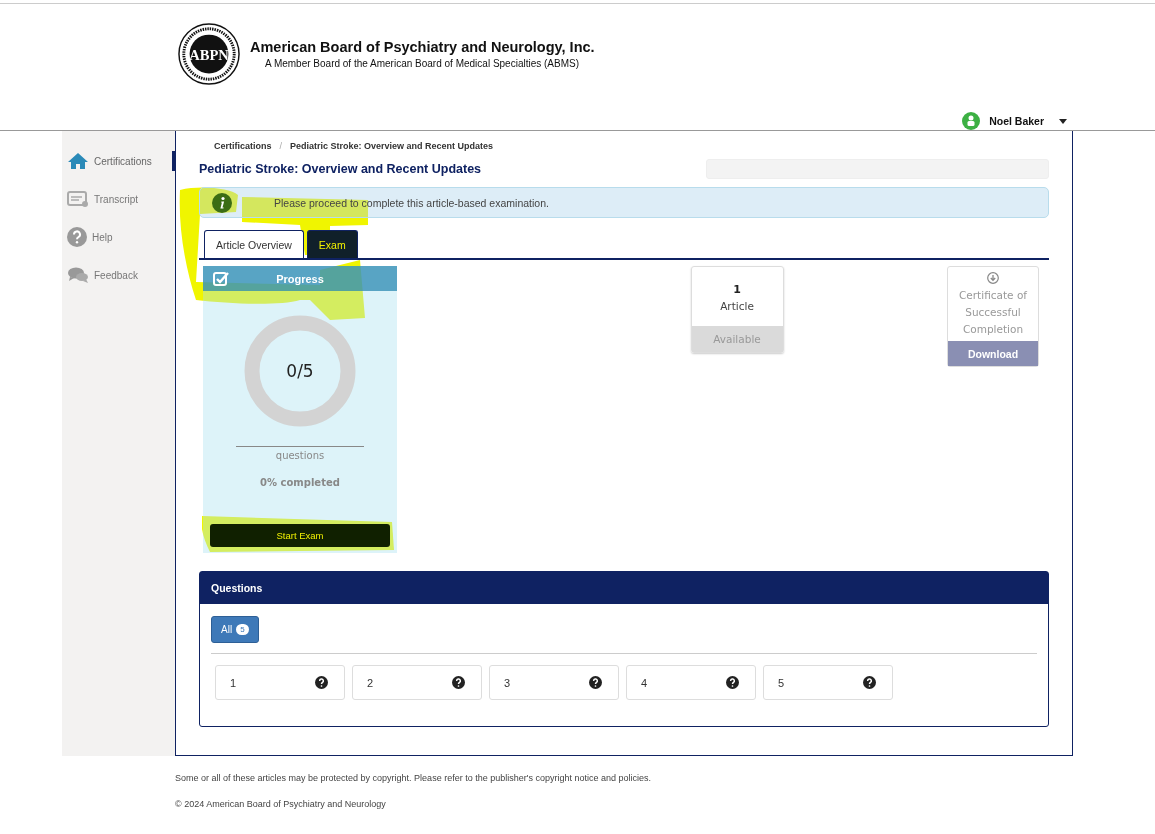  I want to click on home-icon, so click(78, 161).